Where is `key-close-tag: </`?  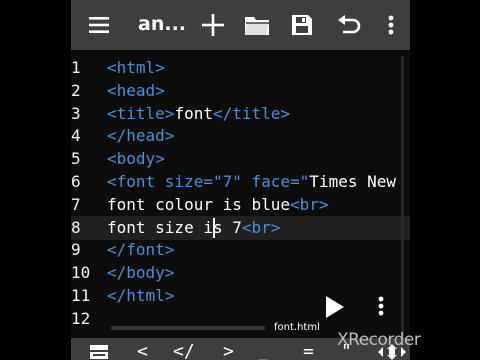 key-close-tag: </ is located at coordinates (184, 351).